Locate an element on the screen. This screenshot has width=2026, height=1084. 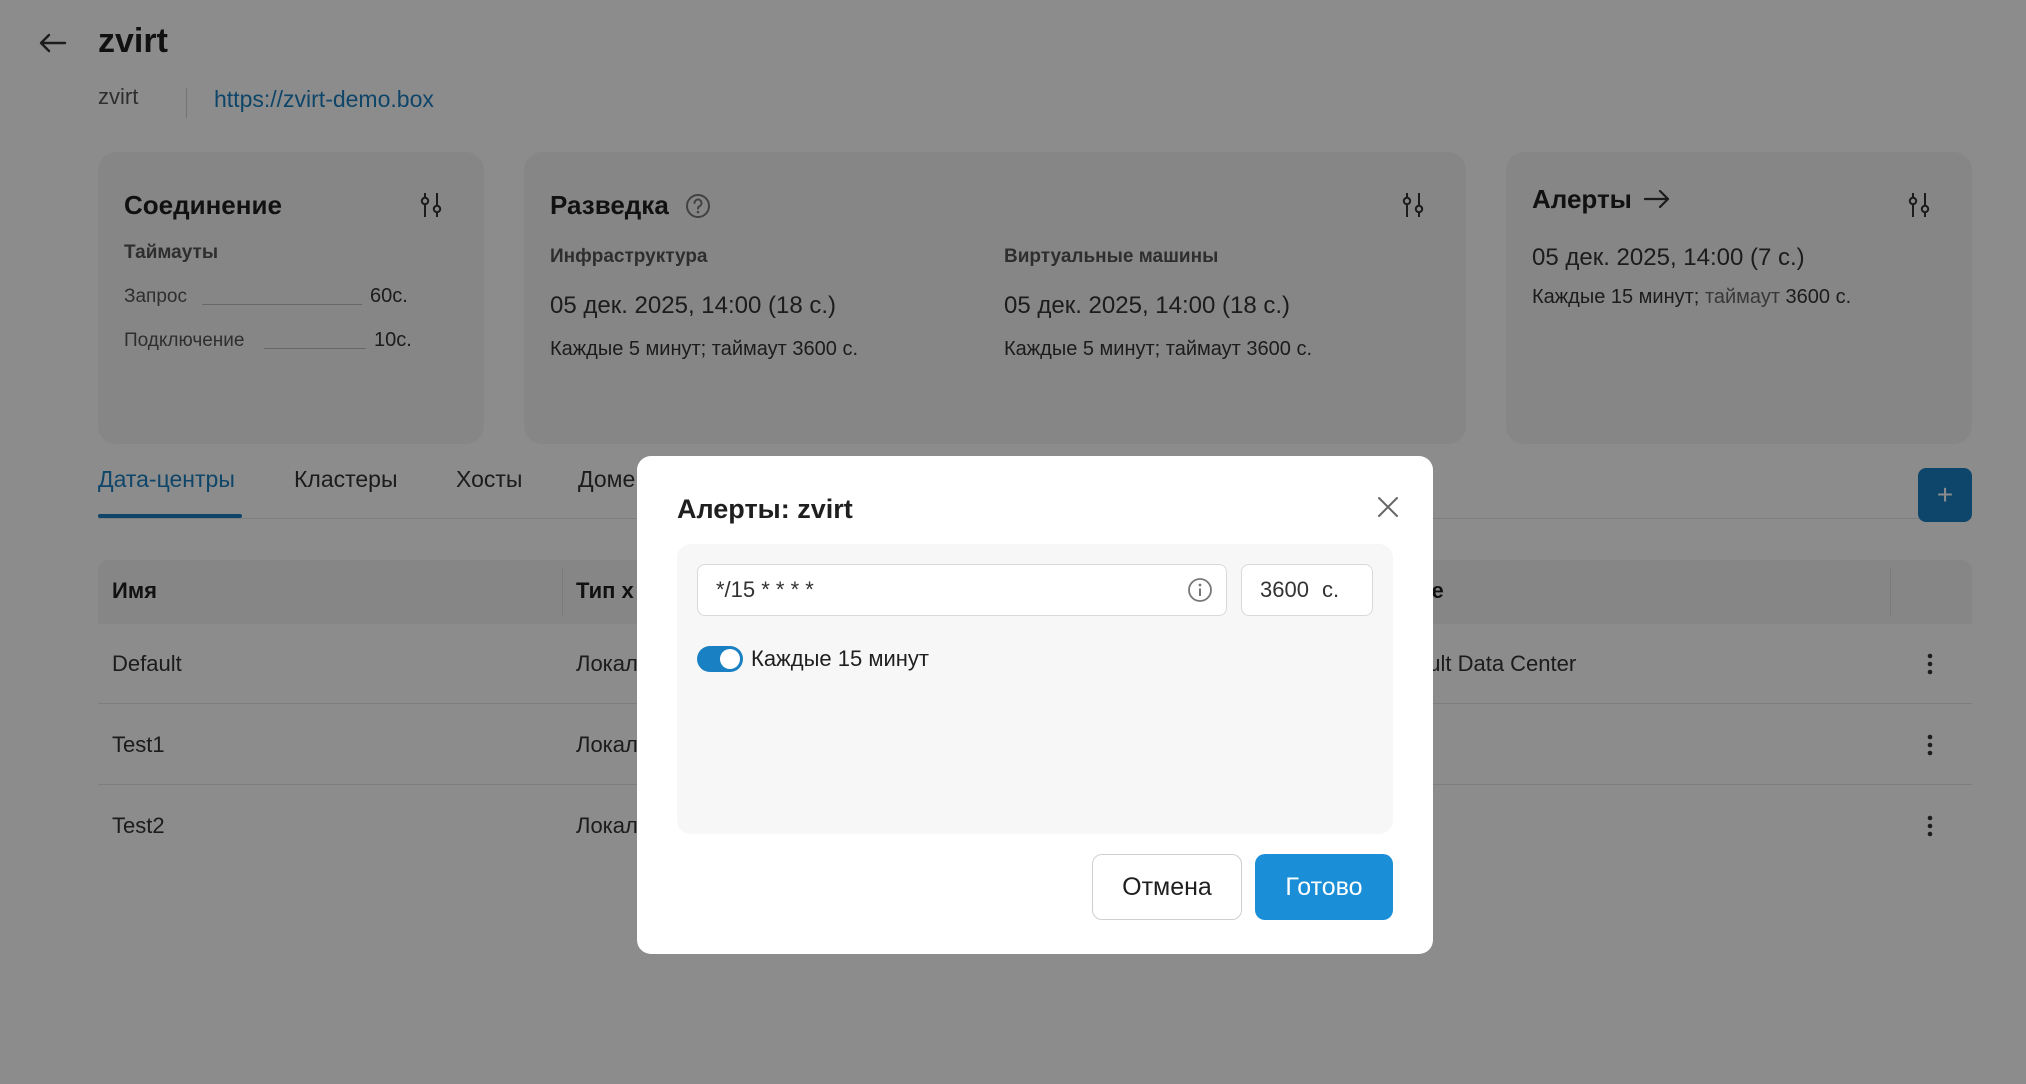
cancel-button: Отмена is located at coordinates (1167, 887).